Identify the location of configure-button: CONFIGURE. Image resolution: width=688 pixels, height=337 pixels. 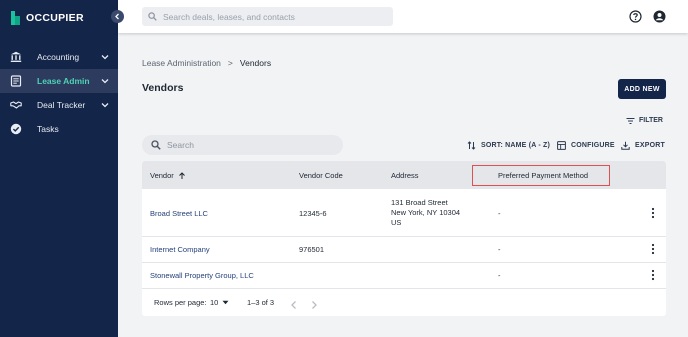
(586, 145).